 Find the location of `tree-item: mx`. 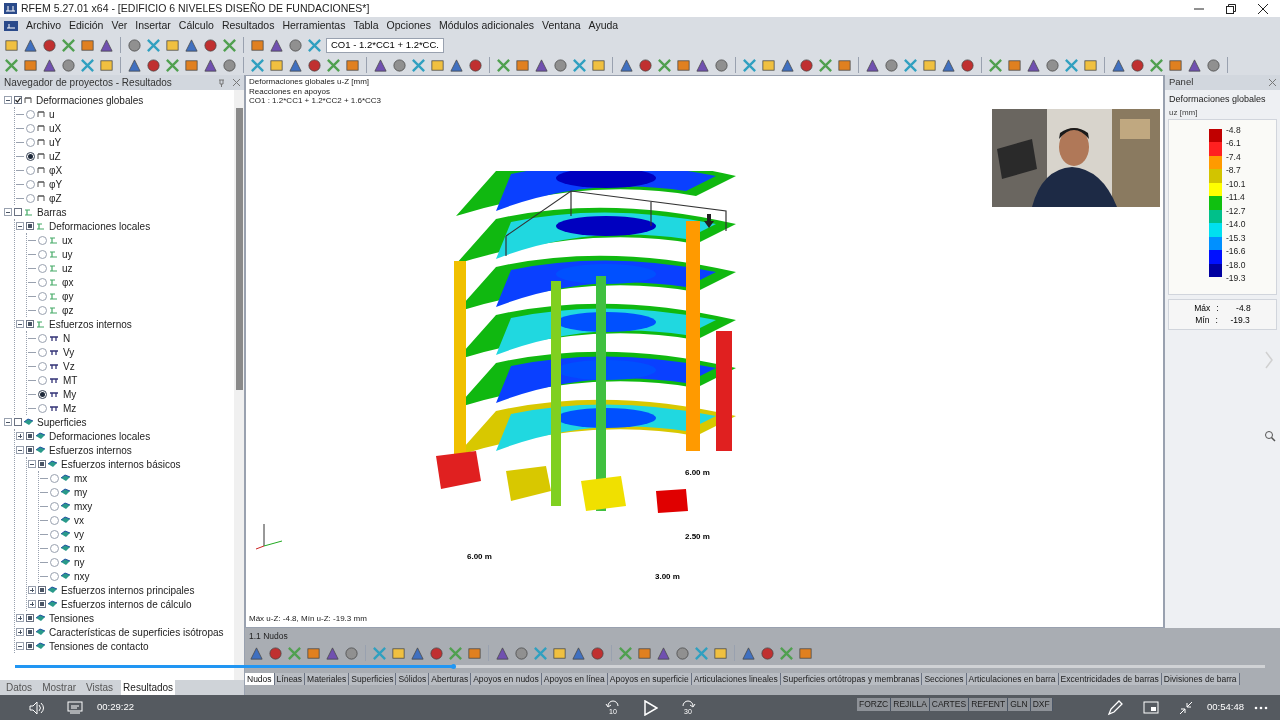

tree-item: mx is located at coordinates (81, 478).